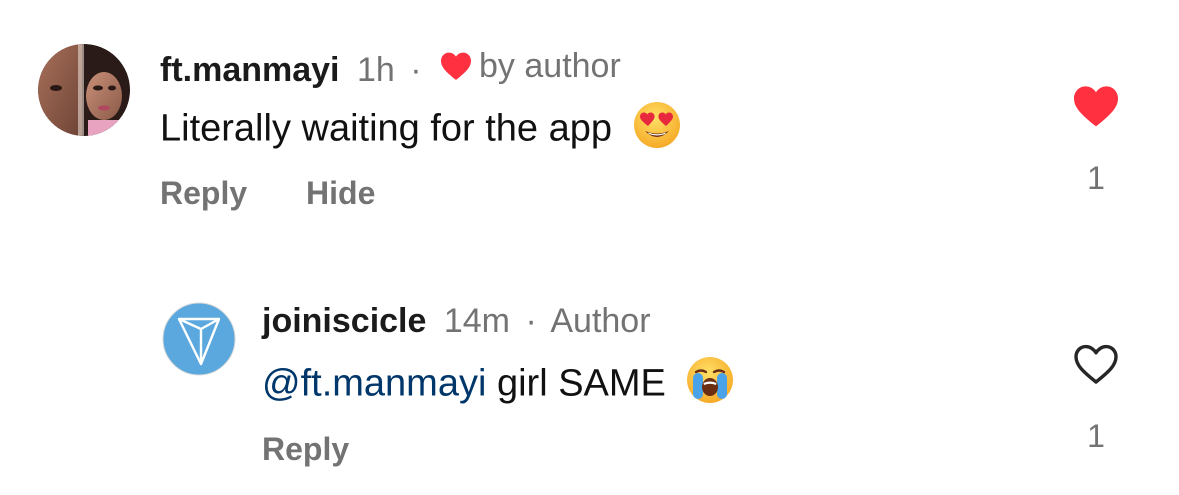 This screenshot has height=495, width=1179. I want to click on liked-by-author-label: by author, so click(550, 66).